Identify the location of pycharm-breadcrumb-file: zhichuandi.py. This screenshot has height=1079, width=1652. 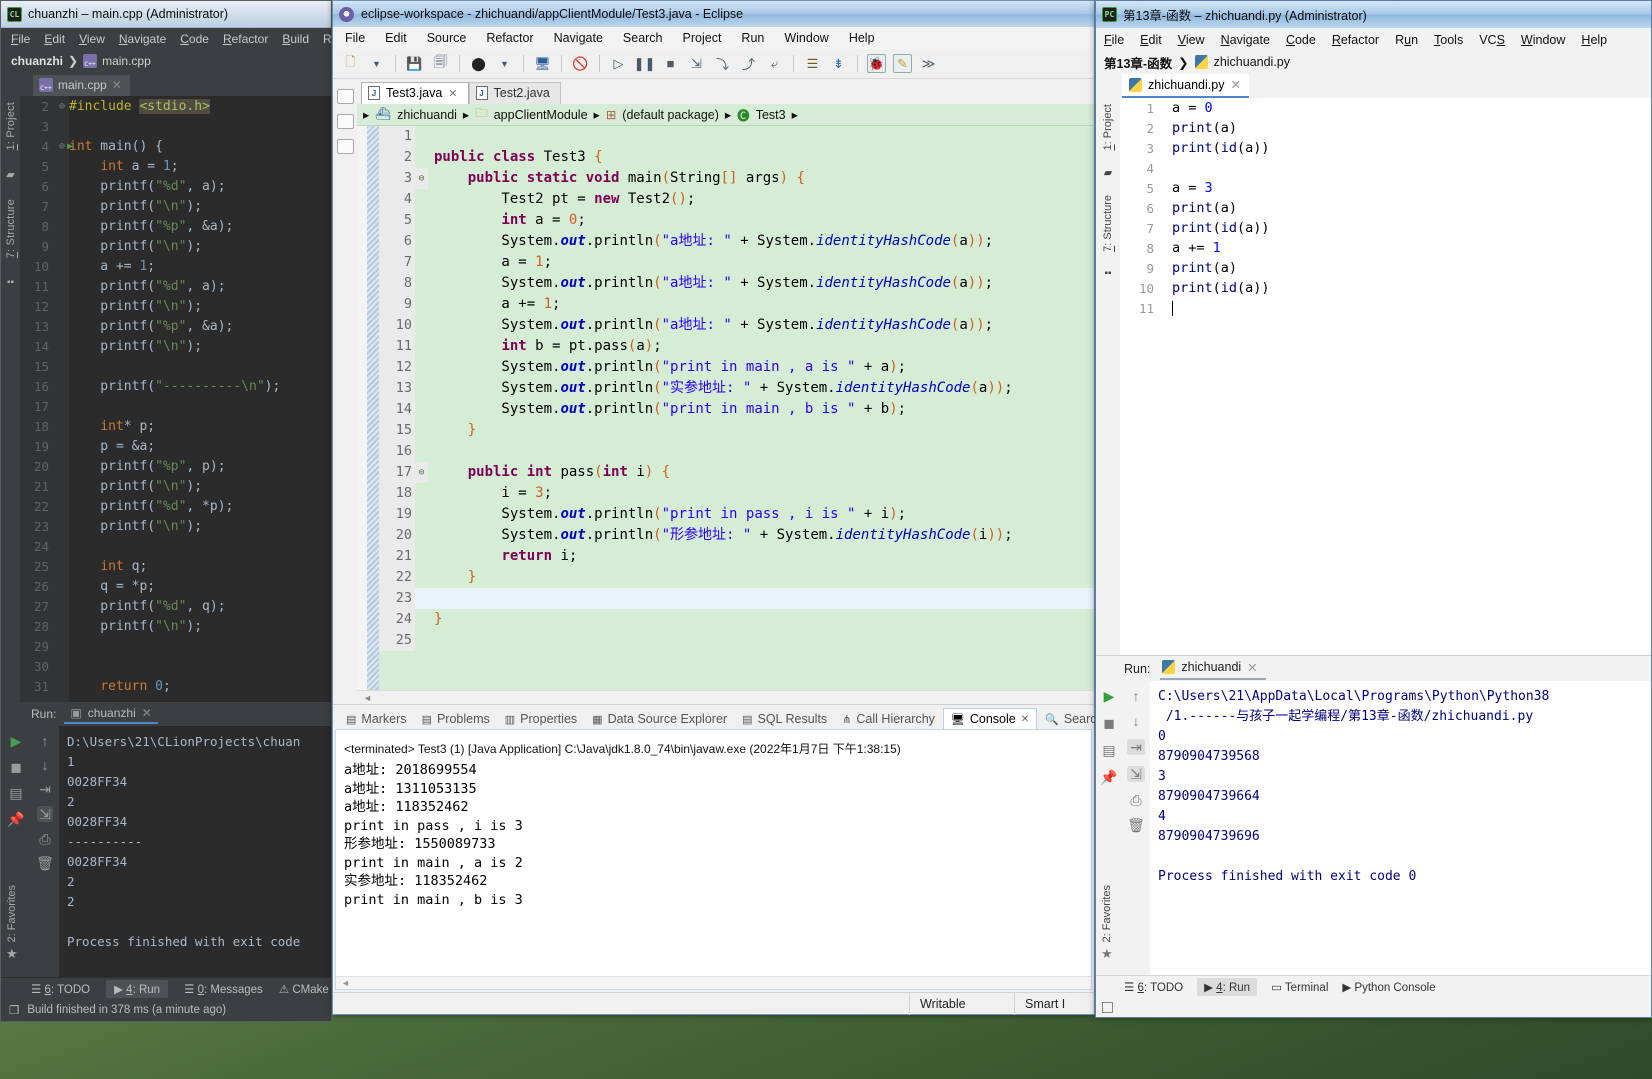
(1252, 62).